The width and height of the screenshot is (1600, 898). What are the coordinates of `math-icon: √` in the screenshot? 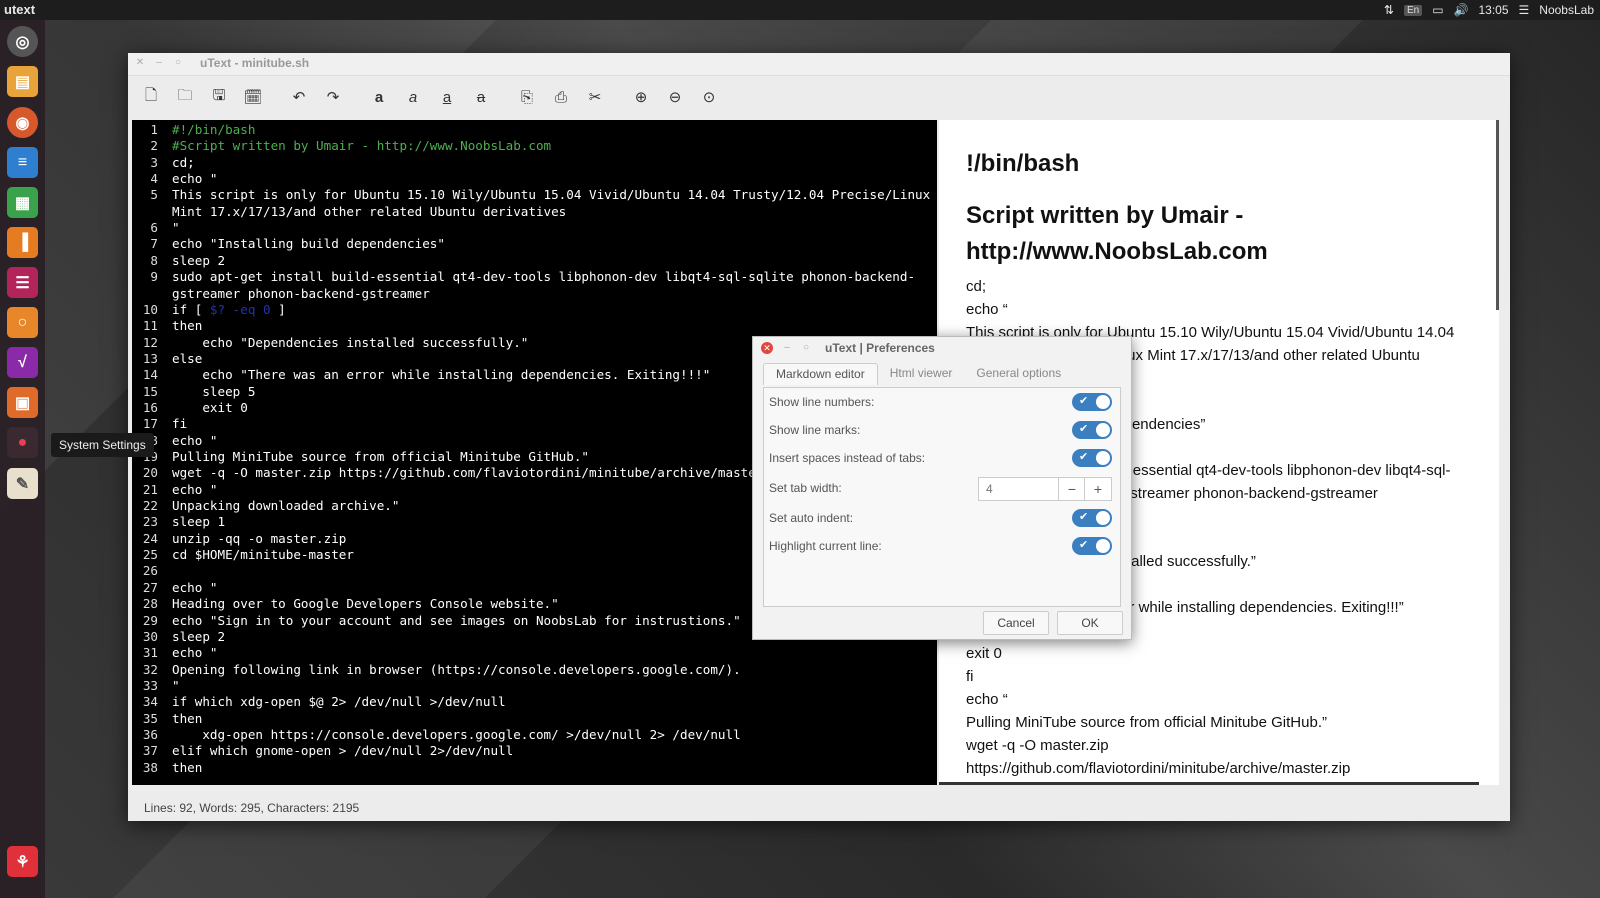 It's located at (22, 362).